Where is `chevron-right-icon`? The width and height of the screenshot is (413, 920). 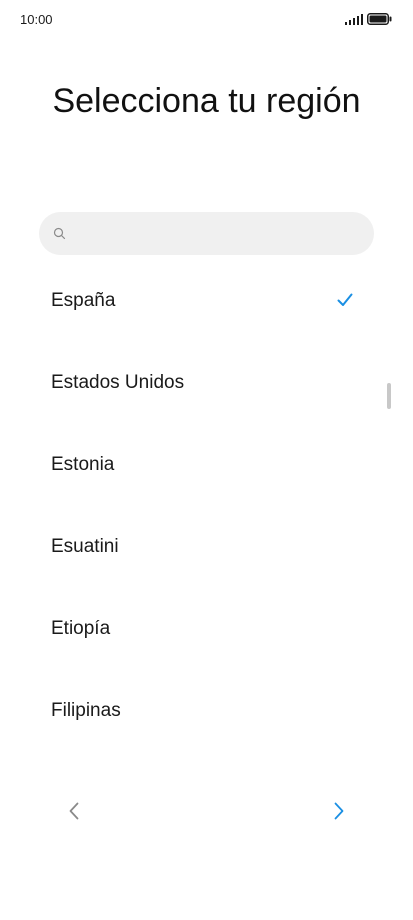 chevron-right-icon is located at coordinates (339, 811).